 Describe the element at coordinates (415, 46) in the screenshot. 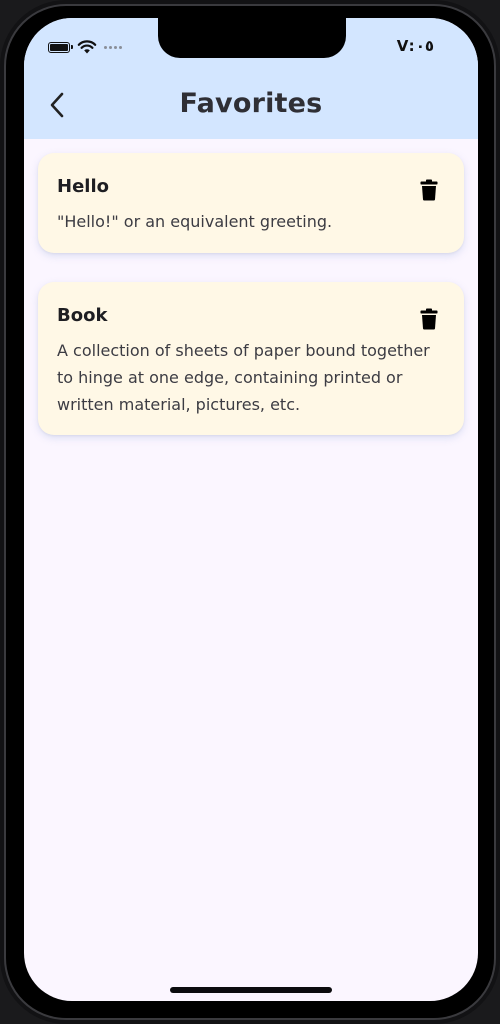

I see `status-time: V:٠٥` at that location.